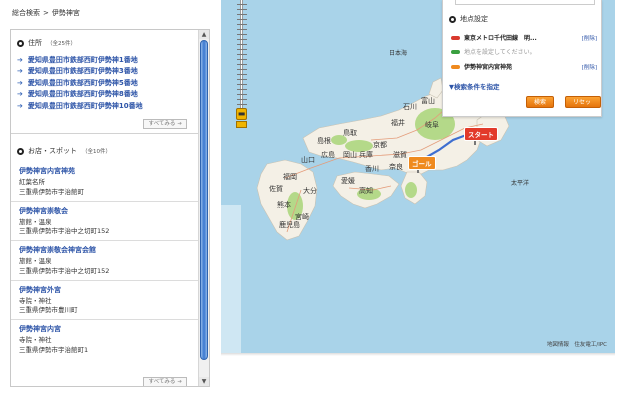  Describe the element at coordinates (83, 83) in the screenshot. I see `address-link: 愛知県豊田市鉄部西町伊勢神5番地` at that location.